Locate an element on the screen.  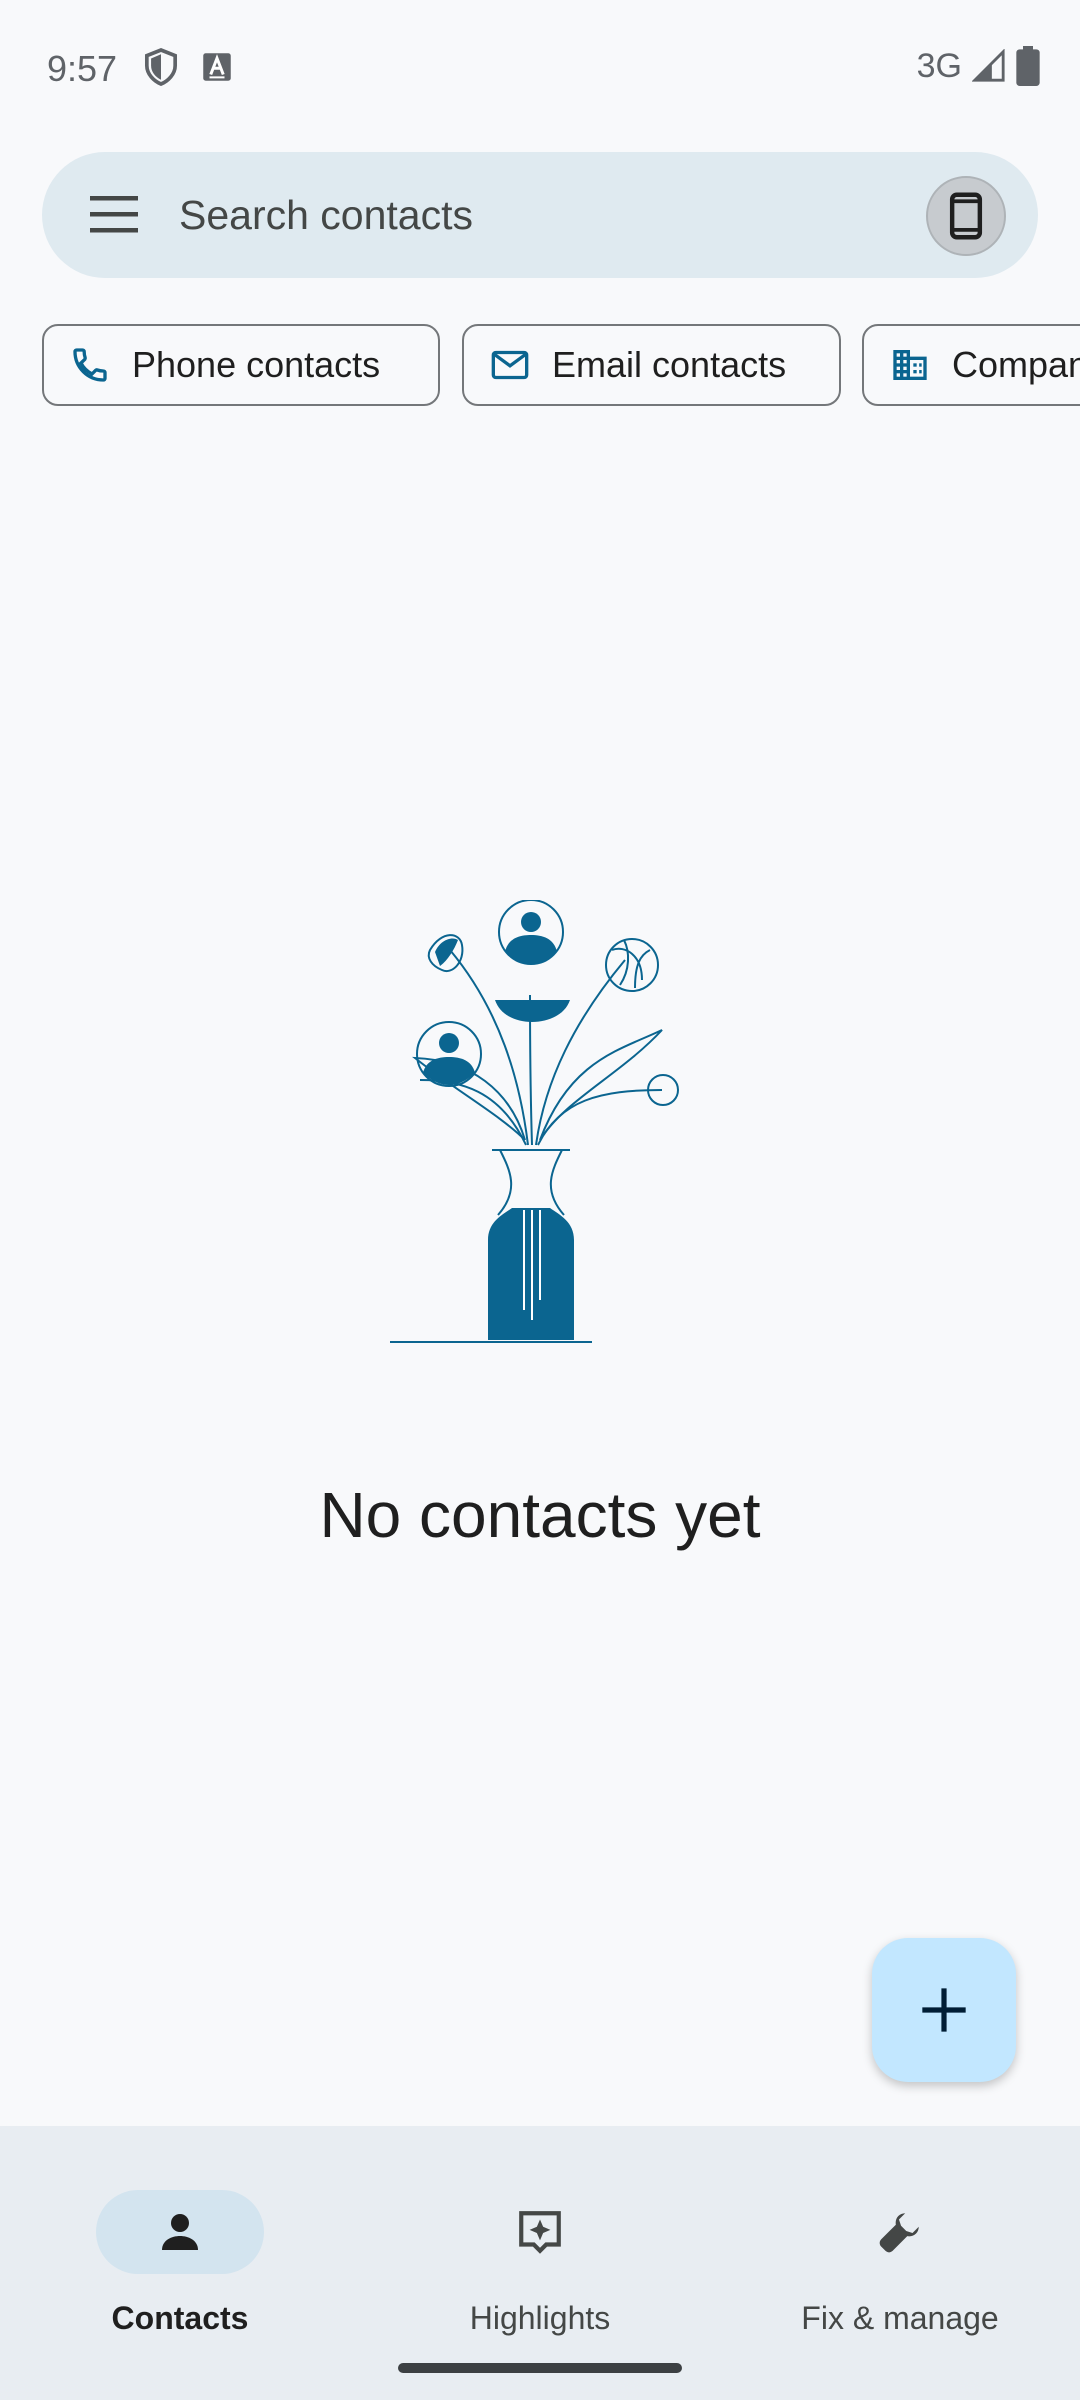
signal-icon is located at coordinates (988, 65).